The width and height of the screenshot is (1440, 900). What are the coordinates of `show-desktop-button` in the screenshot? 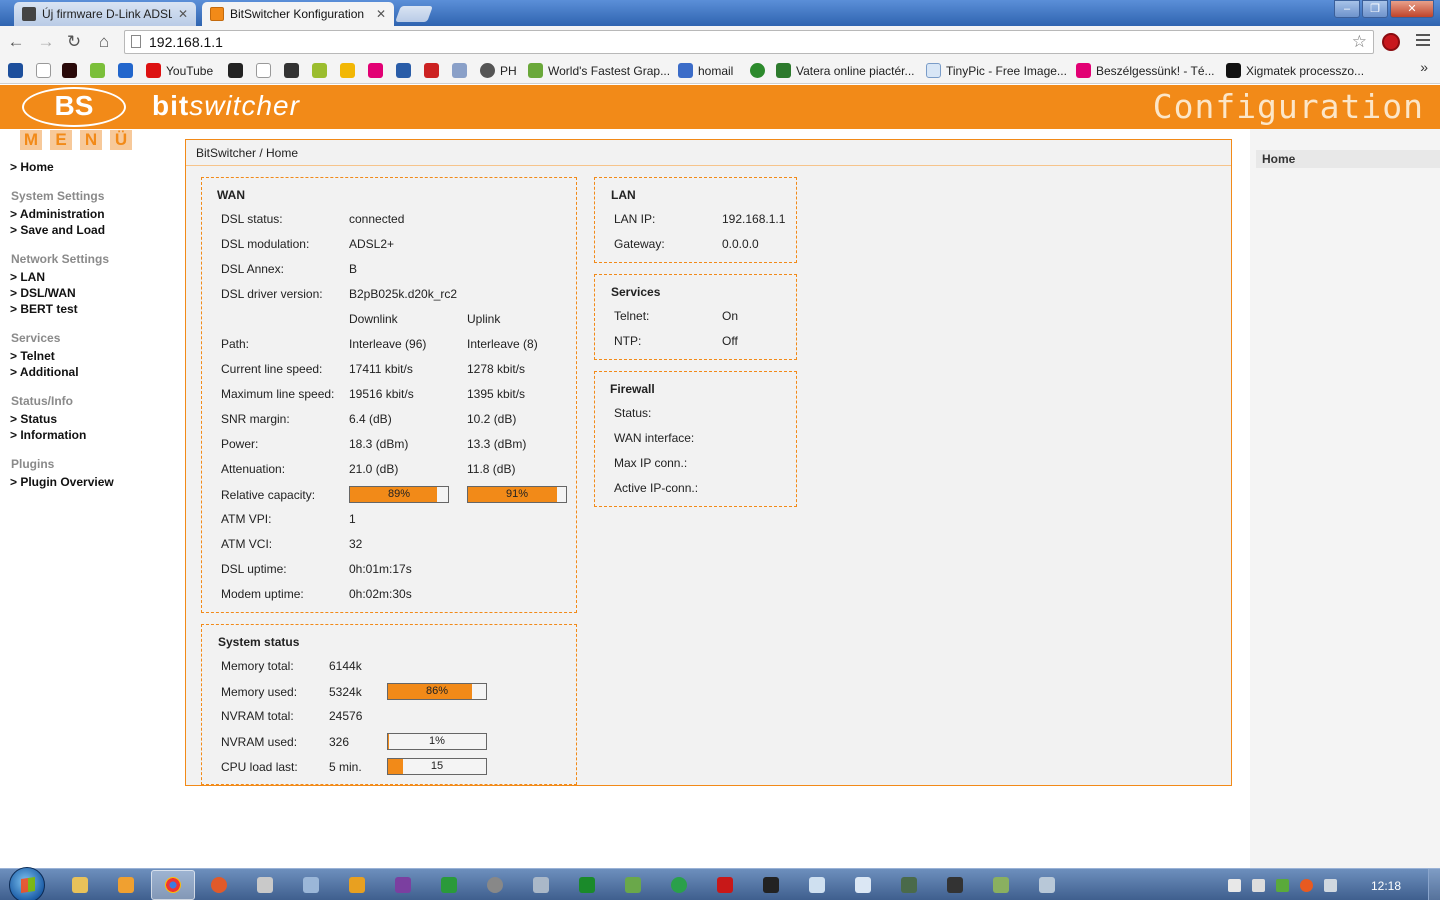 It's located at (1434, 884).